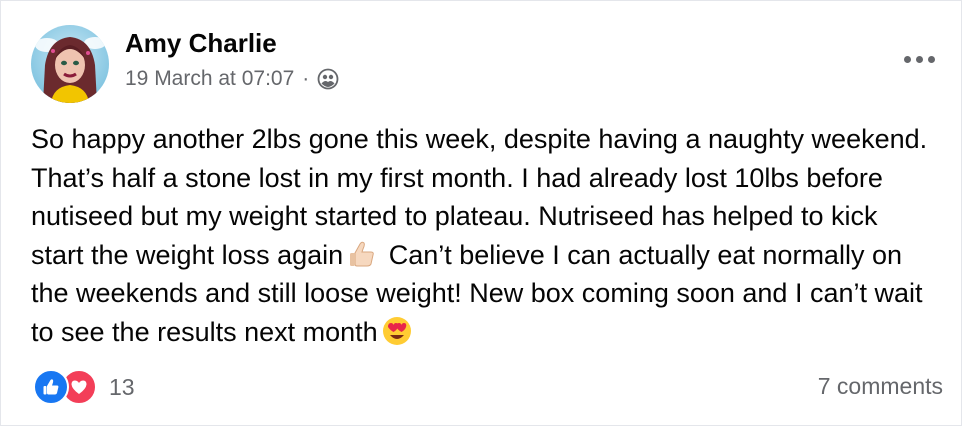 This screenshot has width=962, height=426. What do you see at coordinates (84, 387) in the screenshot?
I see `reactions-summary: 13` at bounding box center [84, 387].